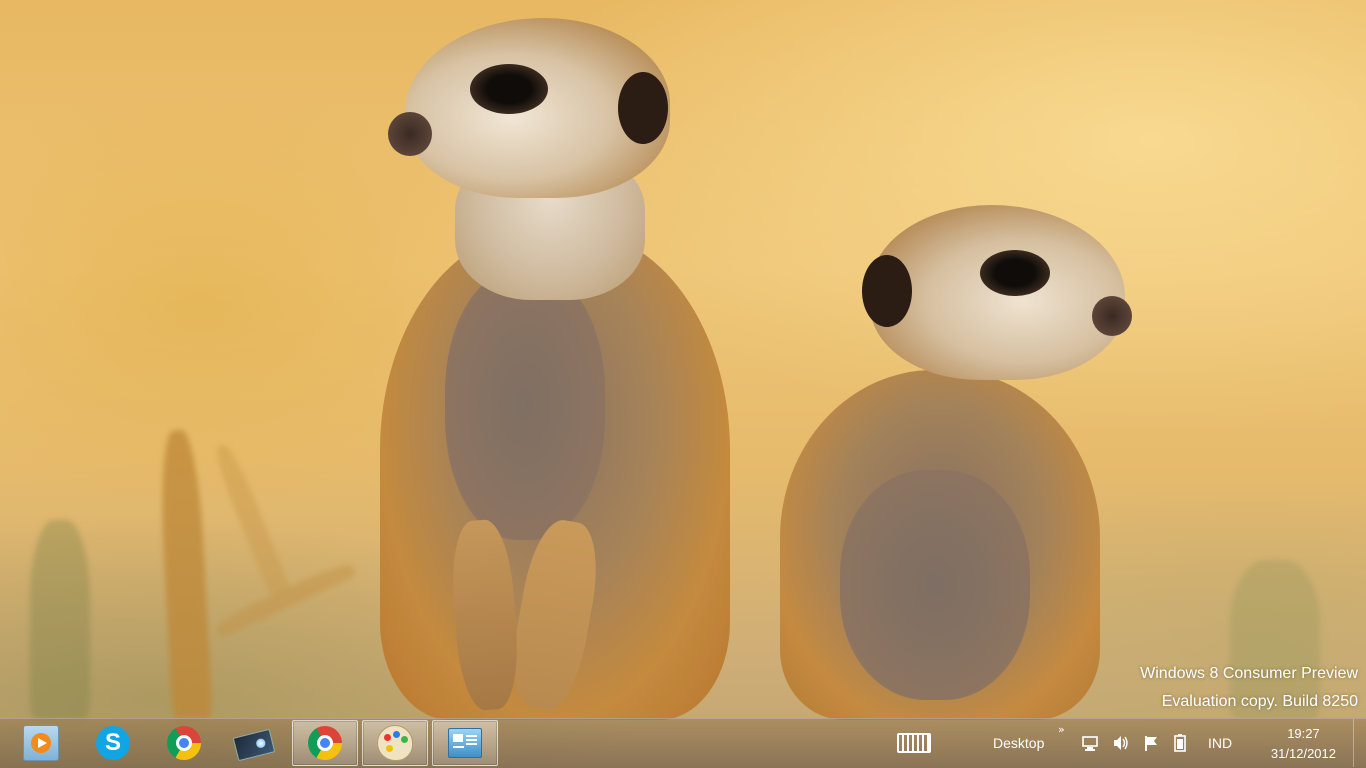  I want to click on taskbar-button-media-player, so click(41, 743).